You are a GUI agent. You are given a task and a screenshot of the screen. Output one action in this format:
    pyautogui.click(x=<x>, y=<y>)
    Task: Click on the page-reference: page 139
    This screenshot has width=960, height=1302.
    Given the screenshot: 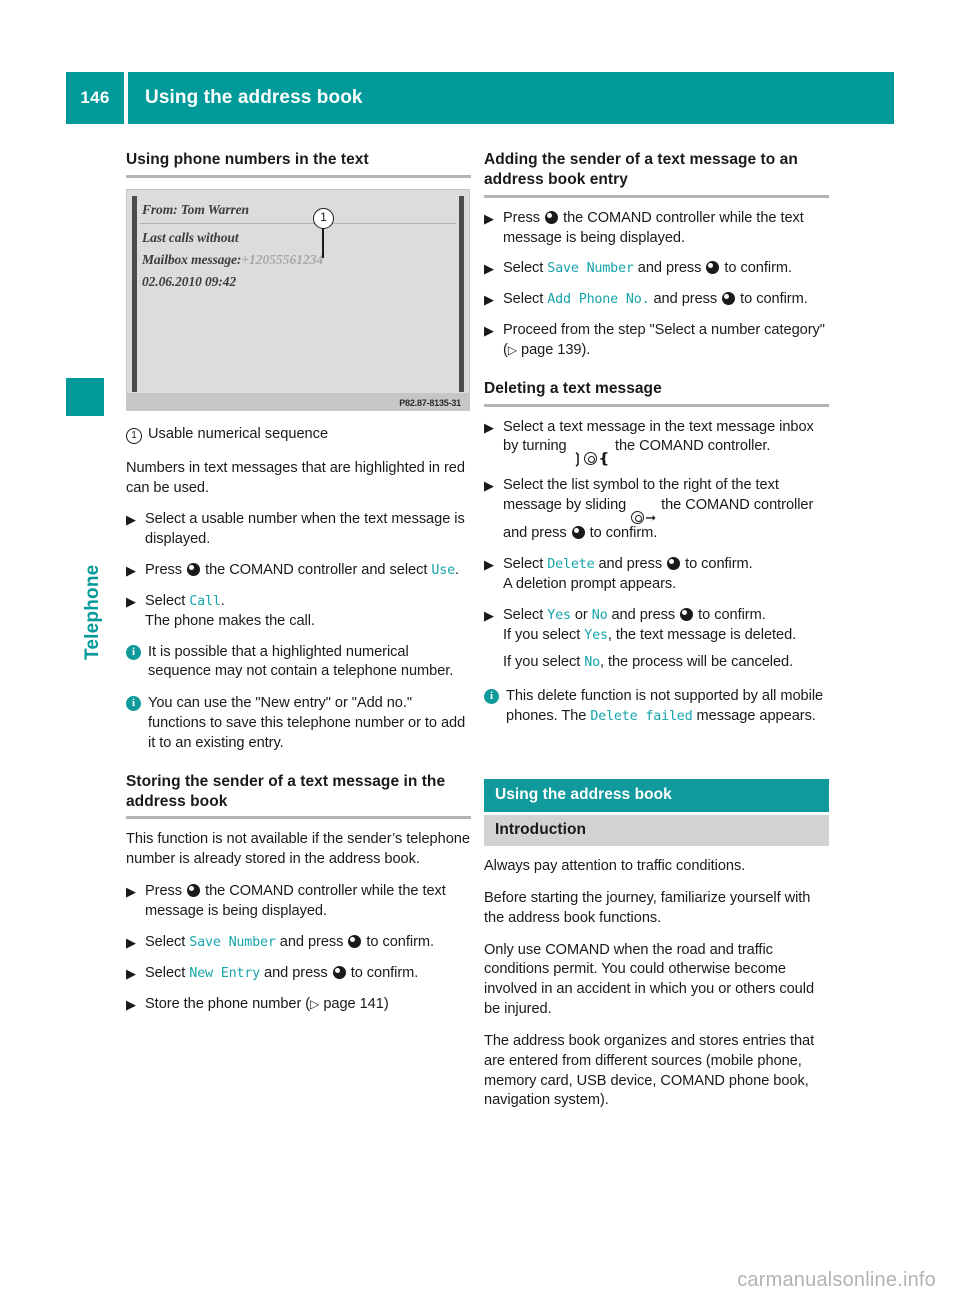 What is the action you would take?
    pyautogui.click(x=551, y=350)
    